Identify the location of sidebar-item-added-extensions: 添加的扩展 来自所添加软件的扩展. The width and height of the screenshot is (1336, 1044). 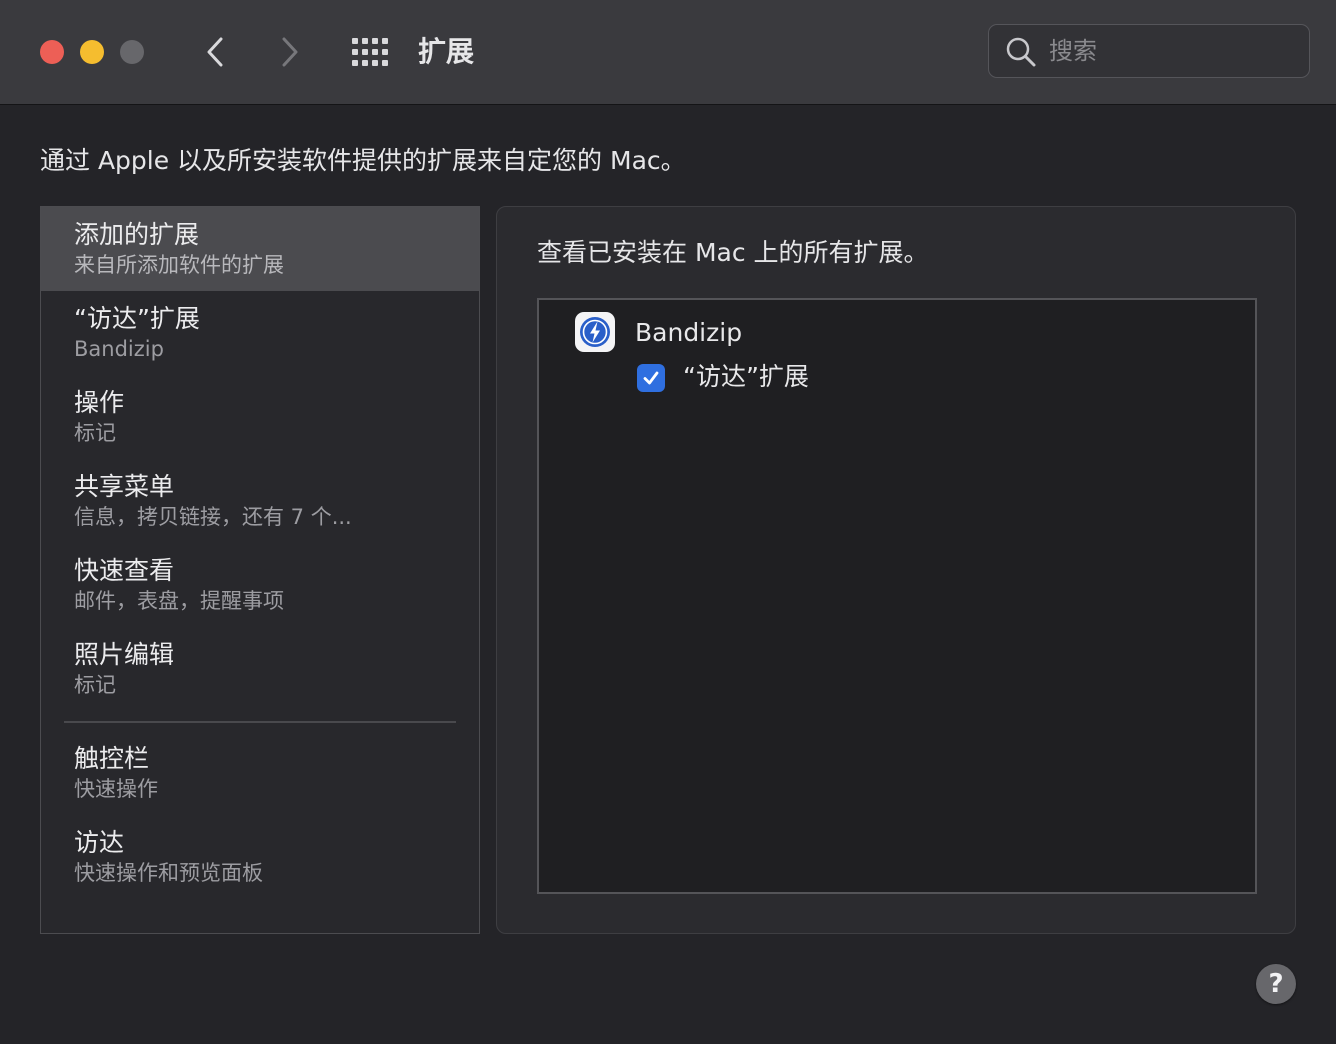
(260, 249).